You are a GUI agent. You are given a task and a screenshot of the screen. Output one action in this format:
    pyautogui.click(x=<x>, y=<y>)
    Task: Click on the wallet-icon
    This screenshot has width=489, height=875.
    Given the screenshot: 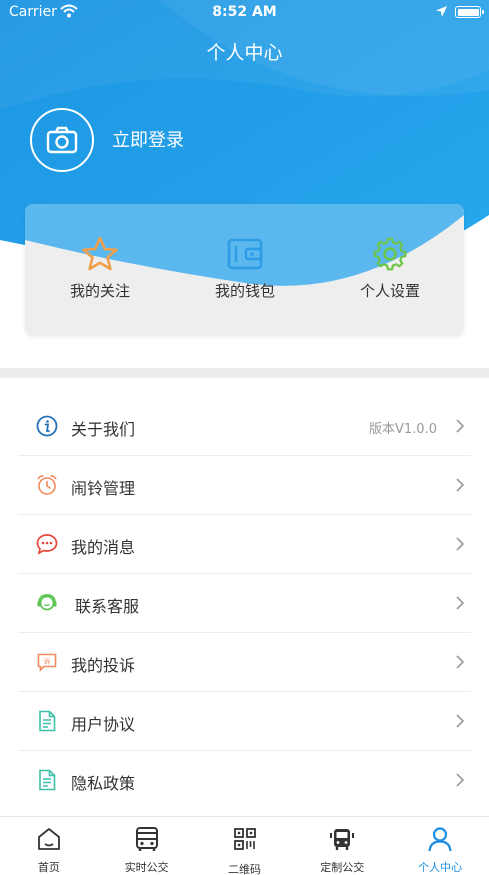 What is the action you would take?
    pyautogui.click(x=245, y=254)
    